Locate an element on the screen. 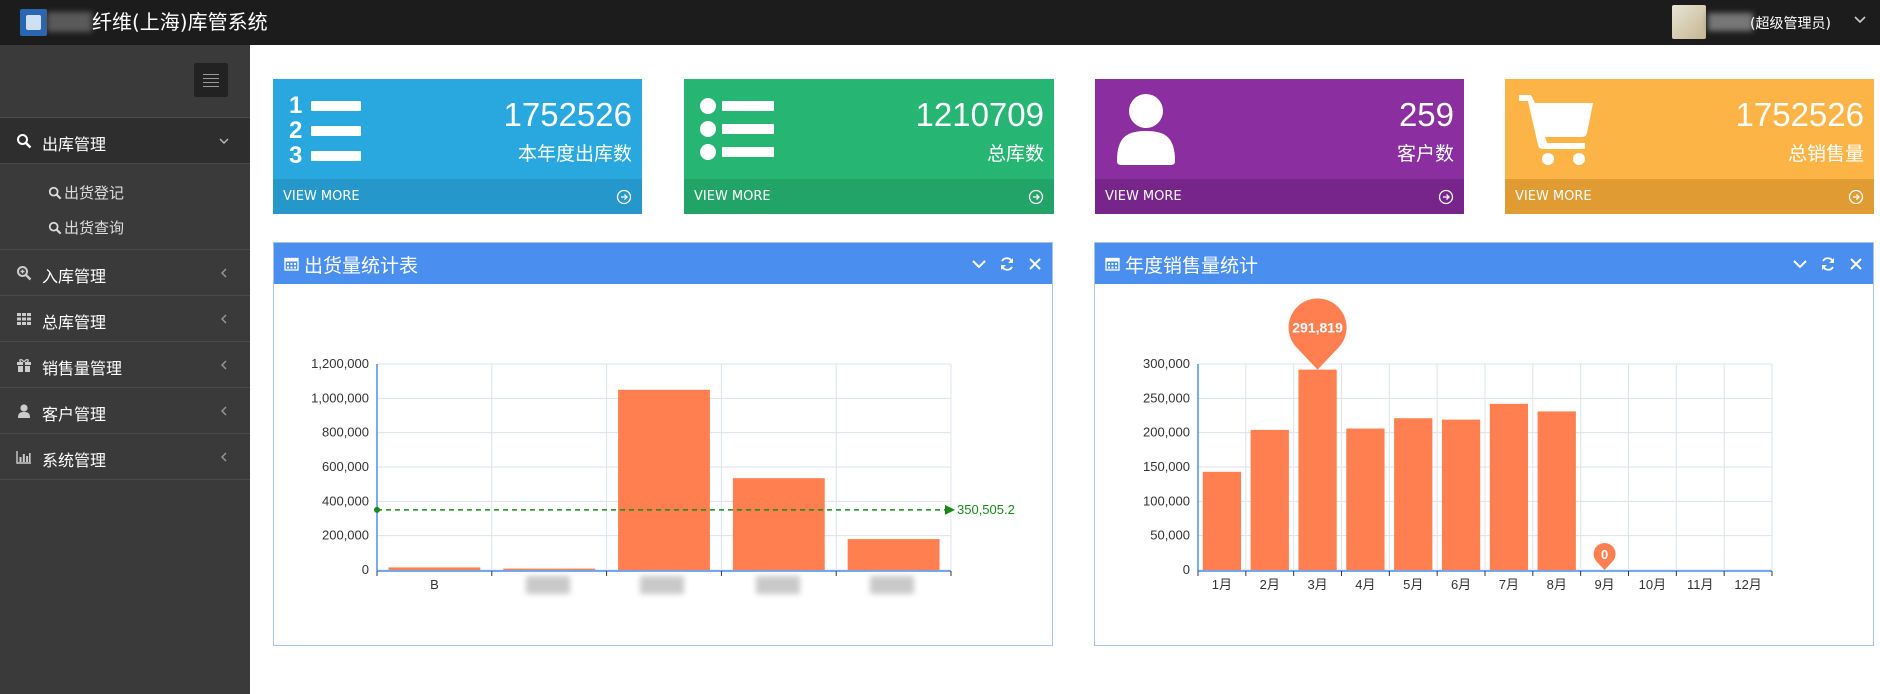  zoom-in-icon is located at coordinates (24, 273).